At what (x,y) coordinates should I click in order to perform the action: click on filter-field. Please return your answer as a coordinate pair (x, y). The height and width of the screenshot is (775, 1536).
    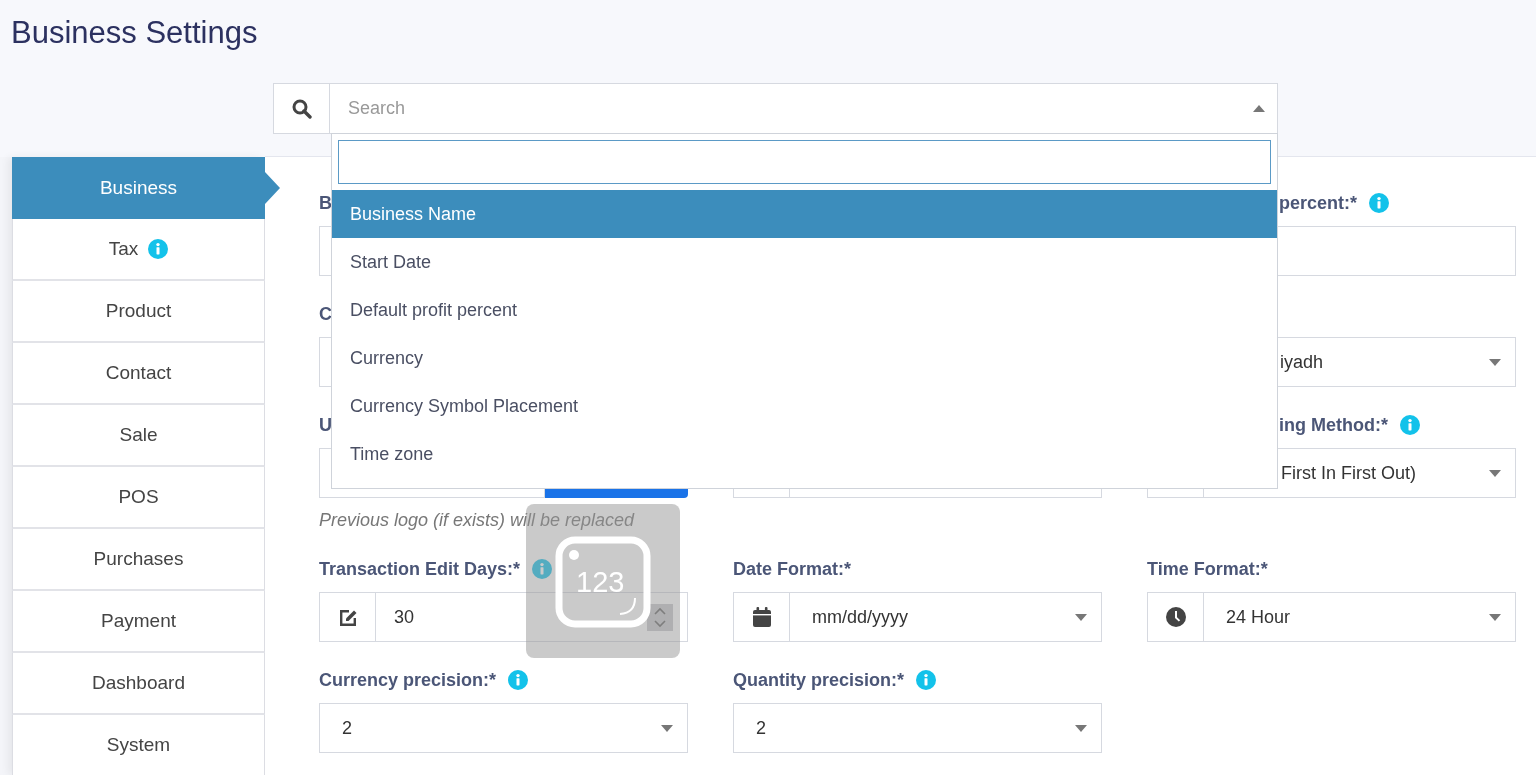
    Looking at the image, I should click on (804, 162).